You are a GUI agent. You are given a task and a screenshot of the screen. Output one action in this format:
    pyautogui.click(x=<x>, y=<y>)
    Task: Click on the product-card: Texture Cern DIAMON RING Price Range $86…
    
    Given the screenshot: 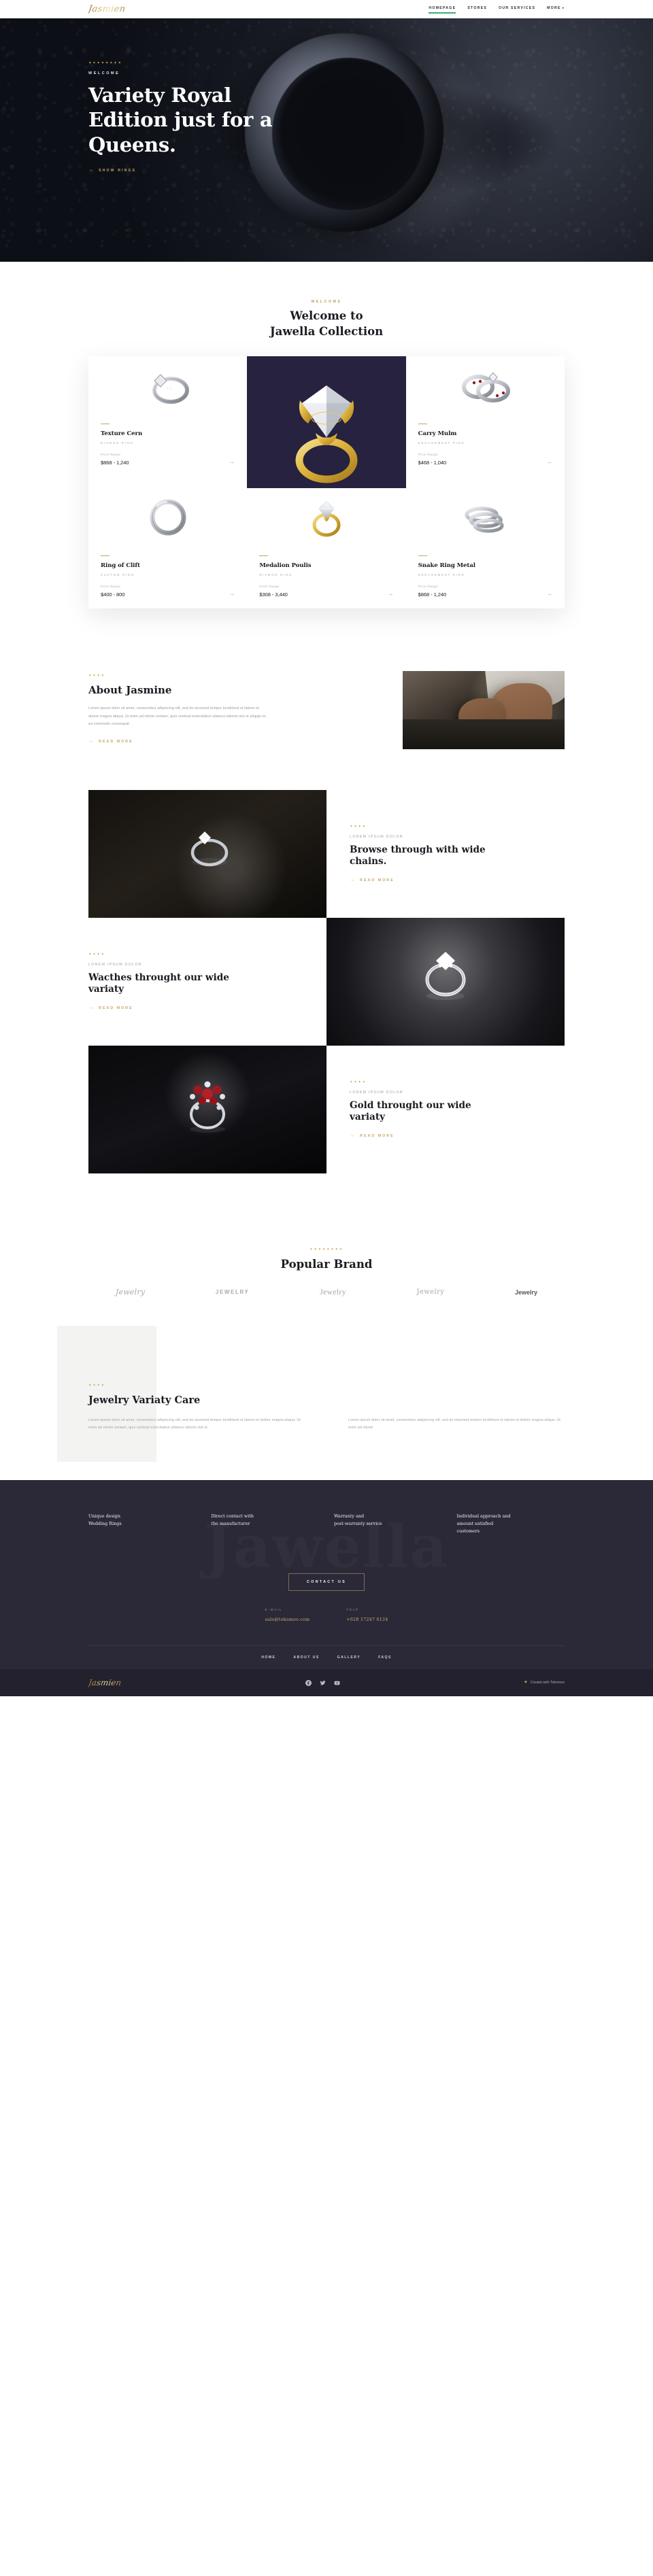 What is the action you would take?
    pyautogui.click(x=168, y=422)
    